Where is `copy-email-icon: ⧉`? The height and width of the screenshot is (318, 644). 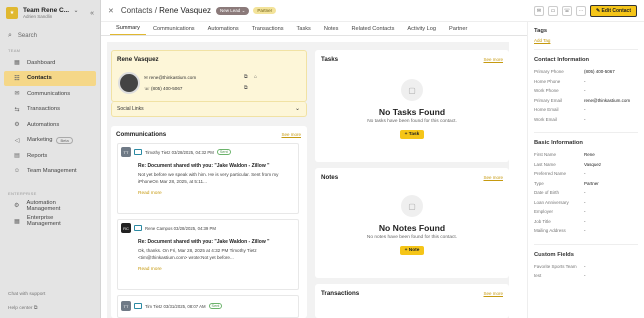
copy-email-icon: ⧉ is located at coordinates (246, 77).